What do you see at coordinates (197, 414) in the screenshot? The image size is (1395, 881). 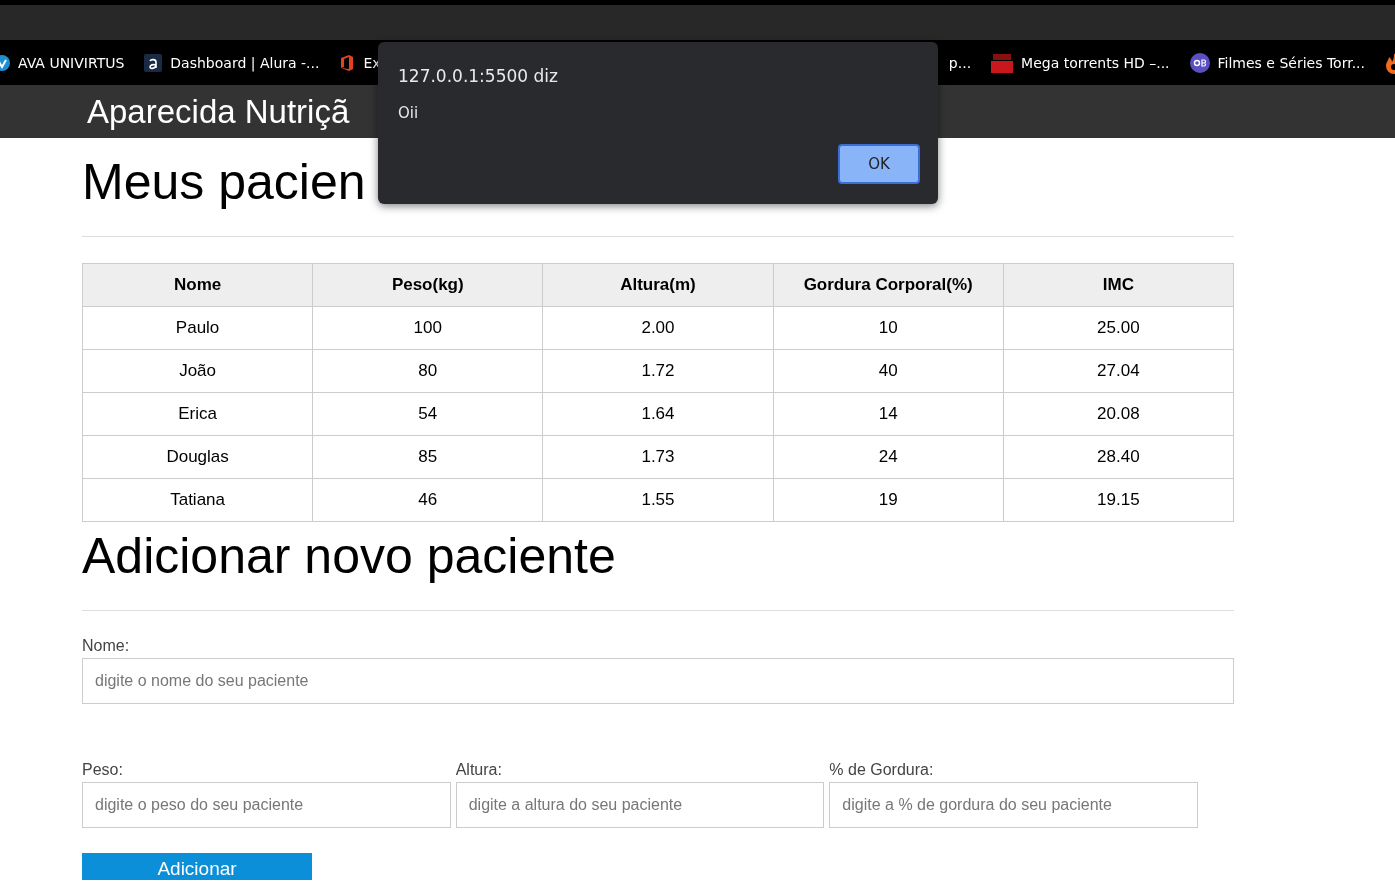 I see `table-cell: Erica` at bounding box center [197, 414].